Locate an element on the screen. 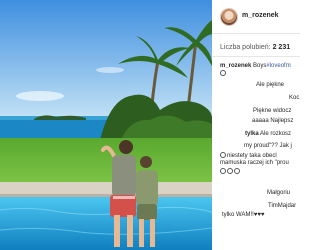  comment-username: tylka is located at coordinates (252, 134).